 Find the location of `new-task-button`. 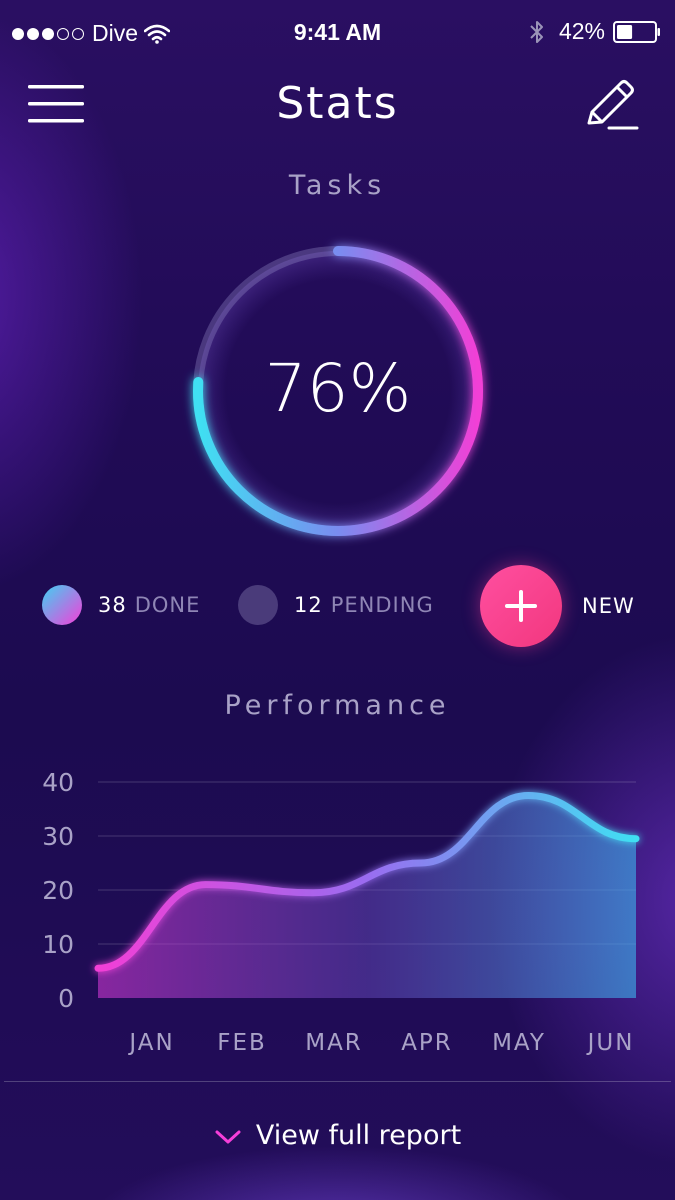

new-task-button is located at coordinates (521, 606).